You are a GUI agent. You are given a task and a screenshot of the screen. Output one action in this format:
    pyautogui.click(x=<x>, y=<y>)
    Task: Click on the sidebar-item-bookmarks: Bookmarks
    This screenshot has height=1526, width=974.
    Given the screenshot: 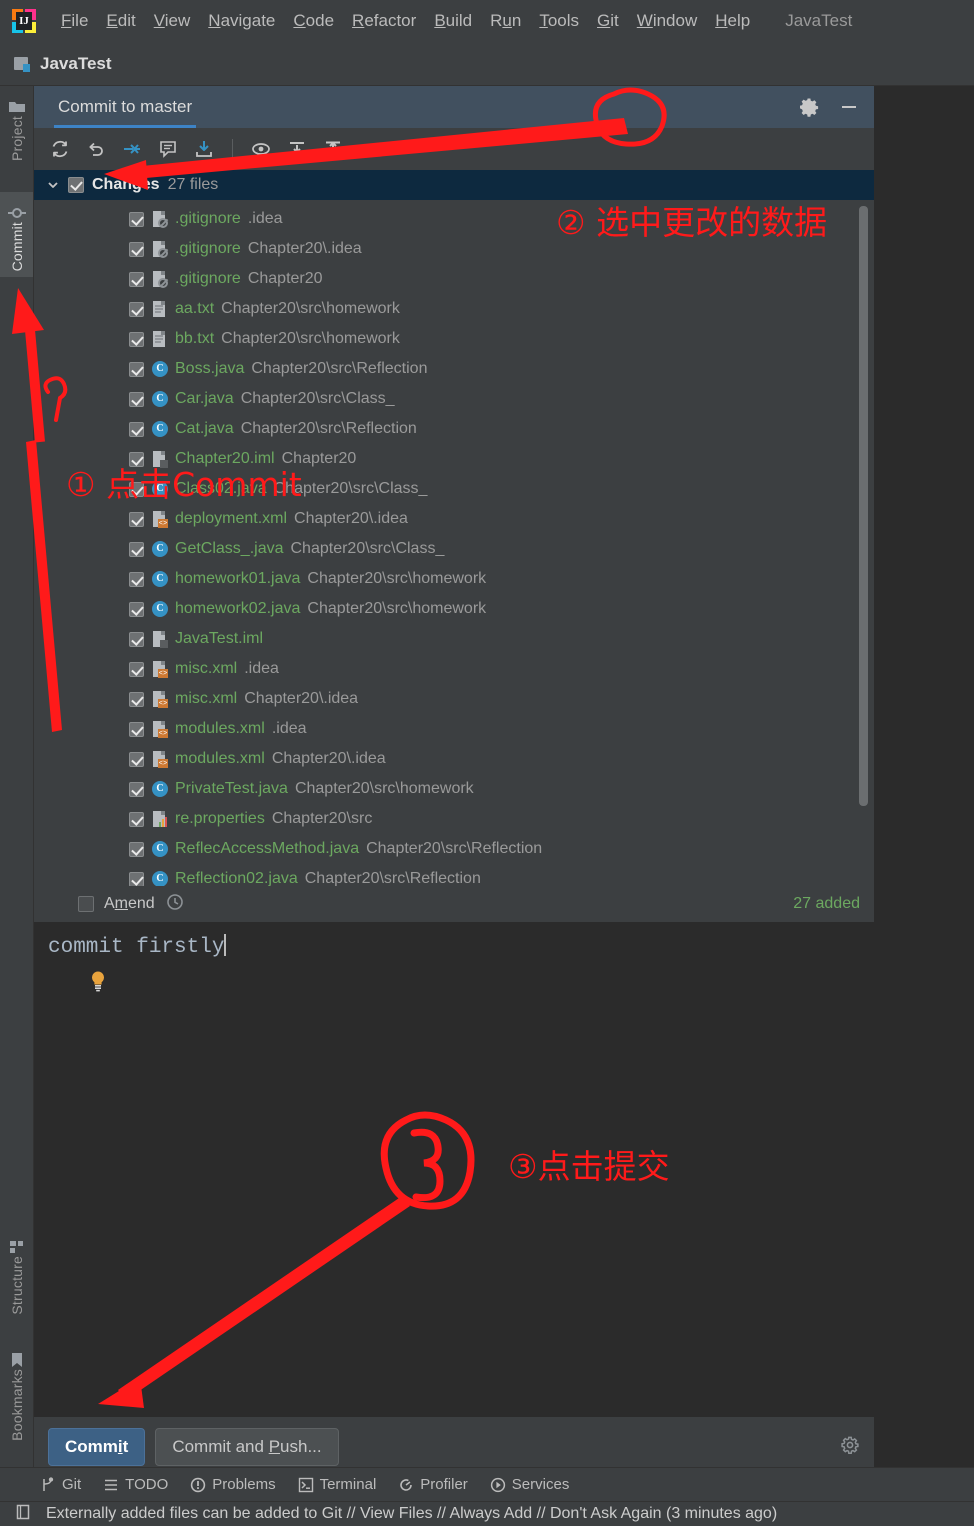 What is the action you would take?
    pyautogui.click(x=16, y=1393)
    